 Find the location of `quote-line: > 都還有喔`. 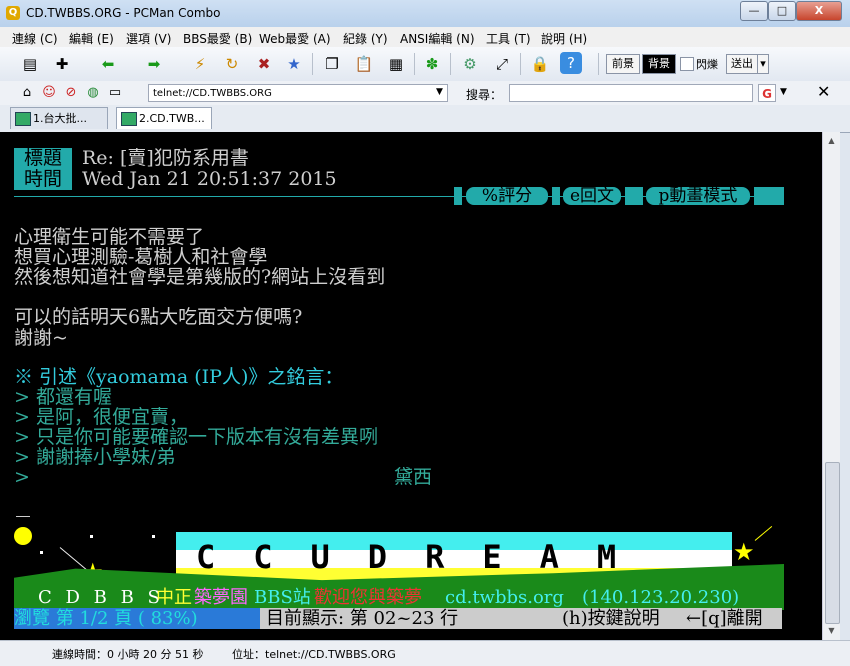

quote-line: > 都還有喔 is located at coordinates (63, 397).